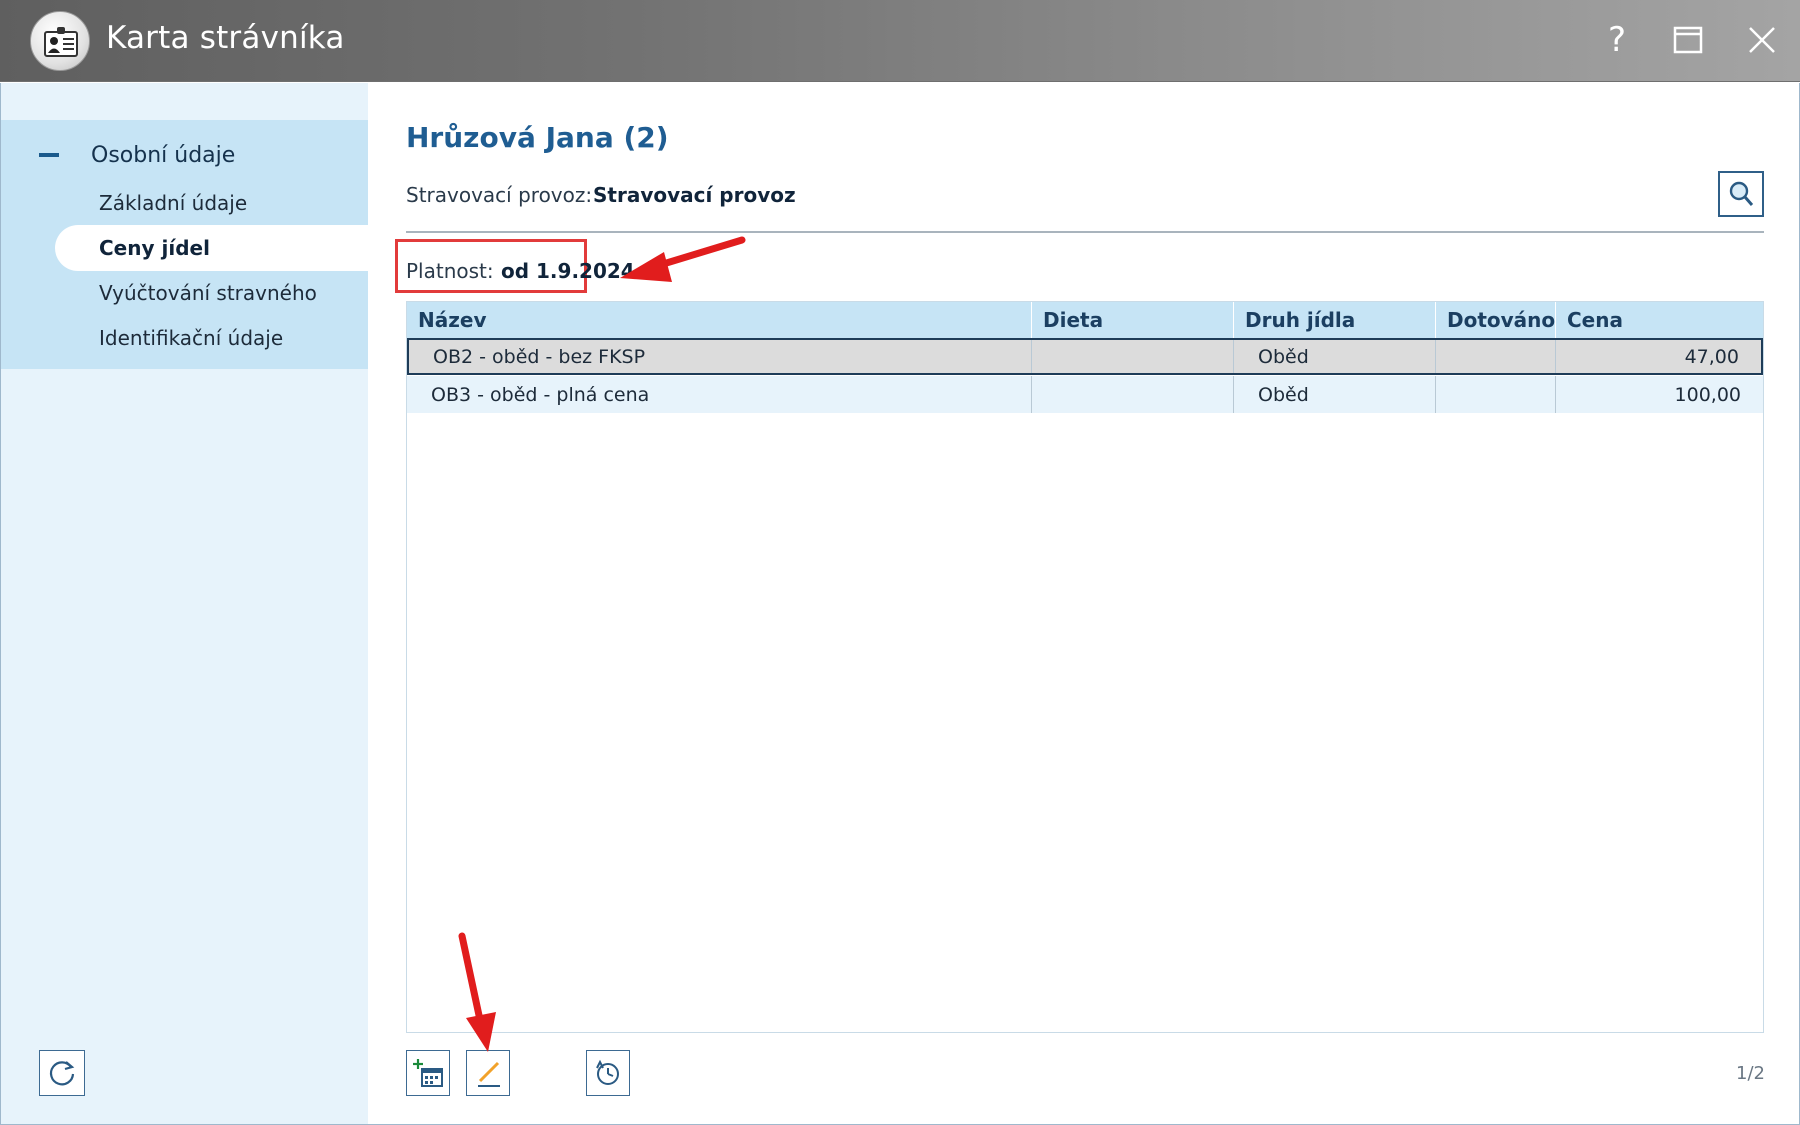 The image size is (1800, 1125). I want to click on close-icon, so click(1762, 40).